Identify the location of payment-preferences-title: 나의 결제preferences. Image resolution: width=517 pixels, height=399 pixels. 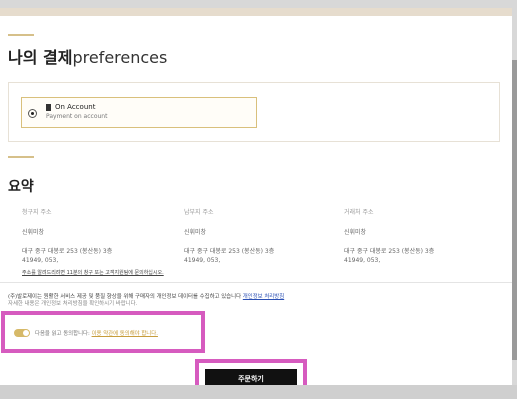
(87, 56).